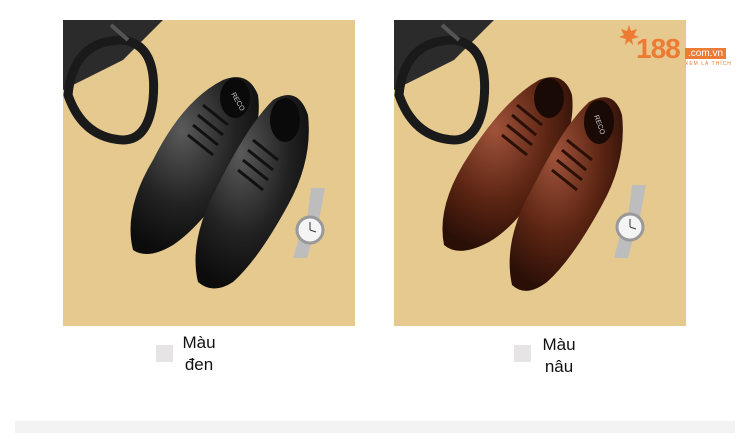 The width and height of the screenshot is (750, 447). What do you see at coordinates (375, 427) in the screenshot?
I see `bottom-divider-bar` at bounding box center [375, 427].